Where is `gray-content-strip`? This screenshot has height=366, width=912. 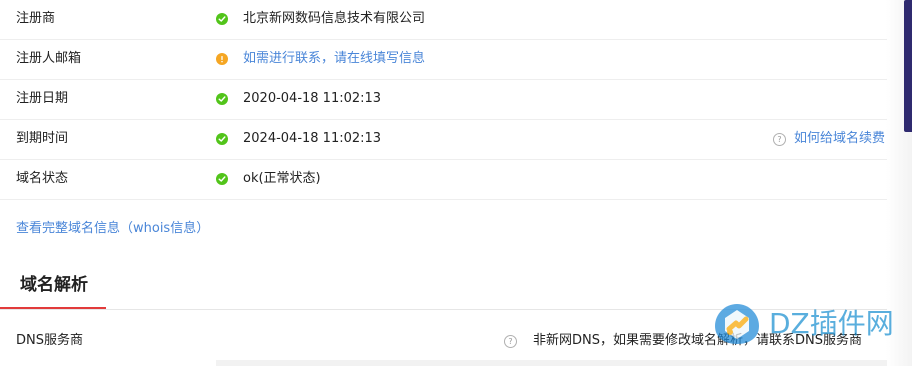
gray-content-strip is located at coordinates (551, 363).